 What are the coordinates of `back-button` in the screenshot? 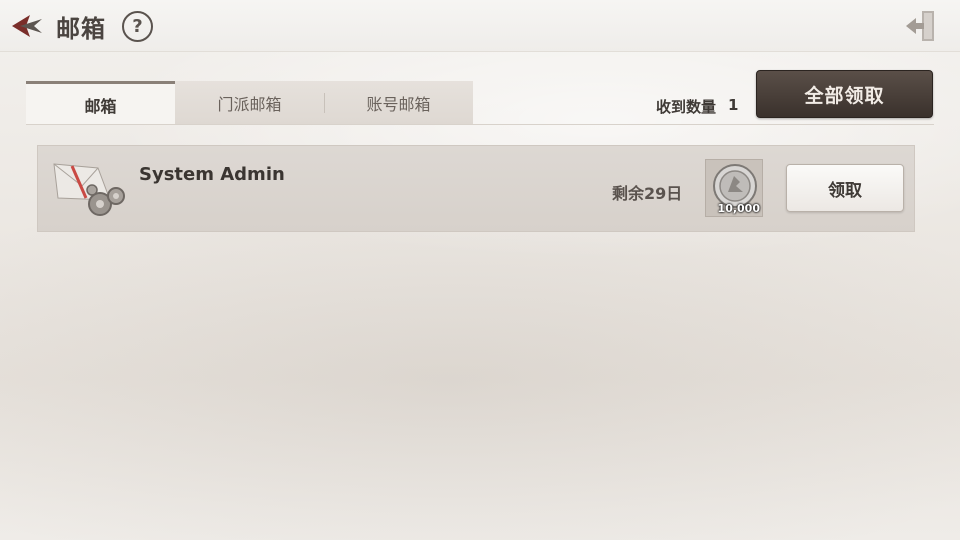 It's located at (28, 26).